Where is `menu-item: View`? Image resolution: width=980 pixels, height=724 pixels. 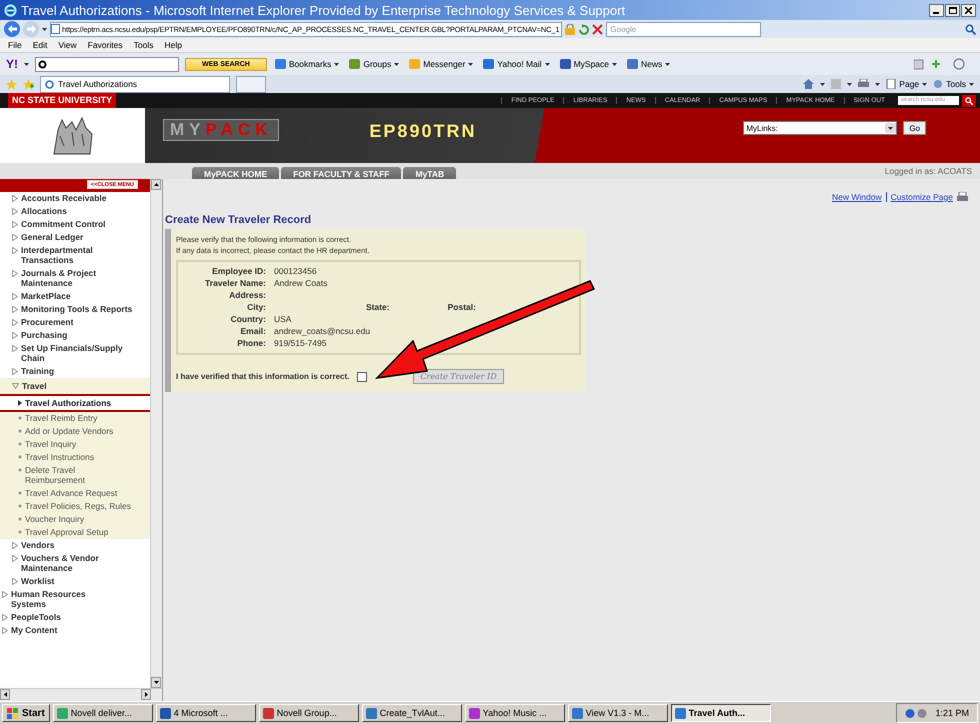 menu-item: View is located at coordinates (67, 45).